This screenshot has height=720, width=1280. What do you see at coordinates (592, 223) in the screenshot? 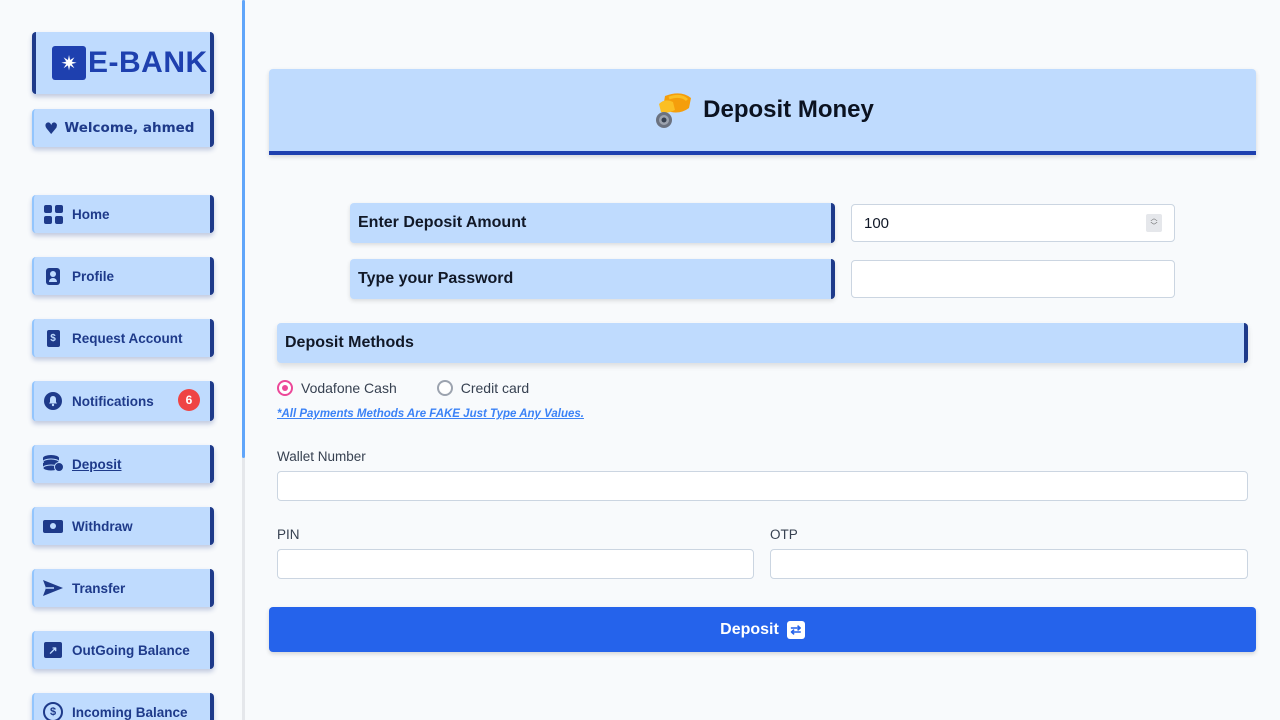
I see `amount-label: Enter Deposit Amount` at bounding box center [592, 223].